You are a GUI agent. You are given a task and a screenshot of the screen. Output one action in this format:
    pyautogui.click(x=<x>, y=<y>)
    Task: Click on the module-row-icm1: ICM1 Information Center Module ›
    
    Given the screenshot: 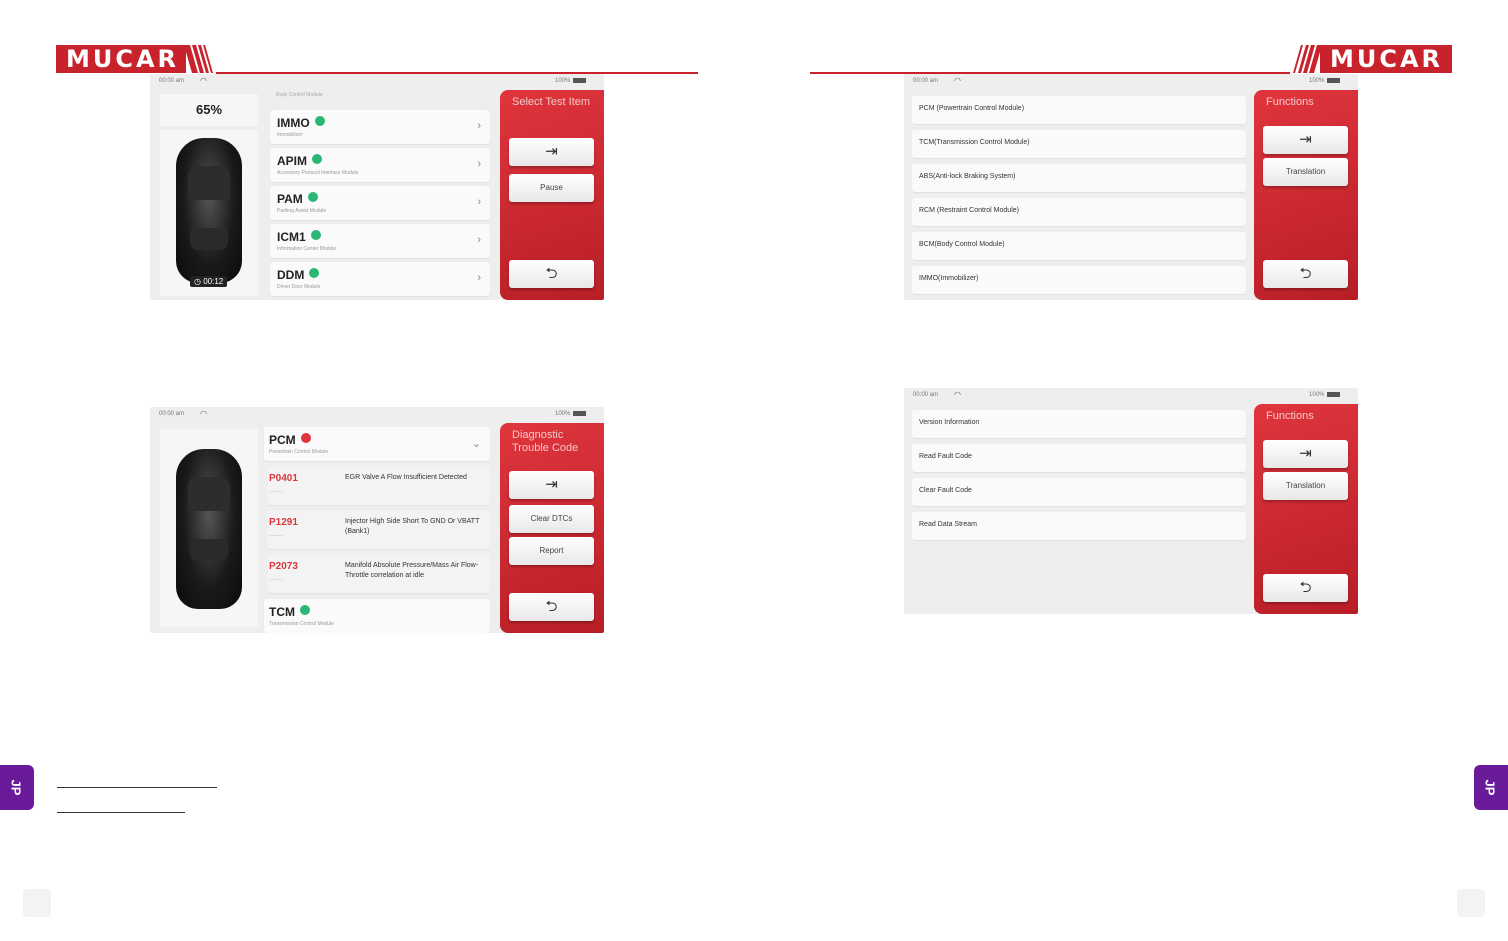 What is the action you would take?
    pyautogui.click(x=380, y=241)
    